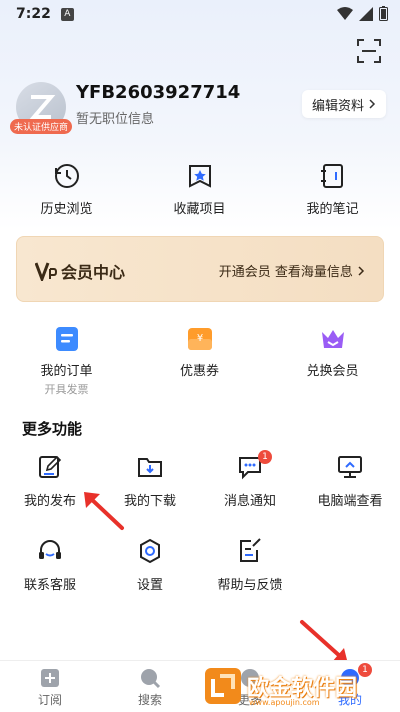  Describe the element at coordinates (158, 92) in the screenshot. I see `username: YFB2603927714` at that location.